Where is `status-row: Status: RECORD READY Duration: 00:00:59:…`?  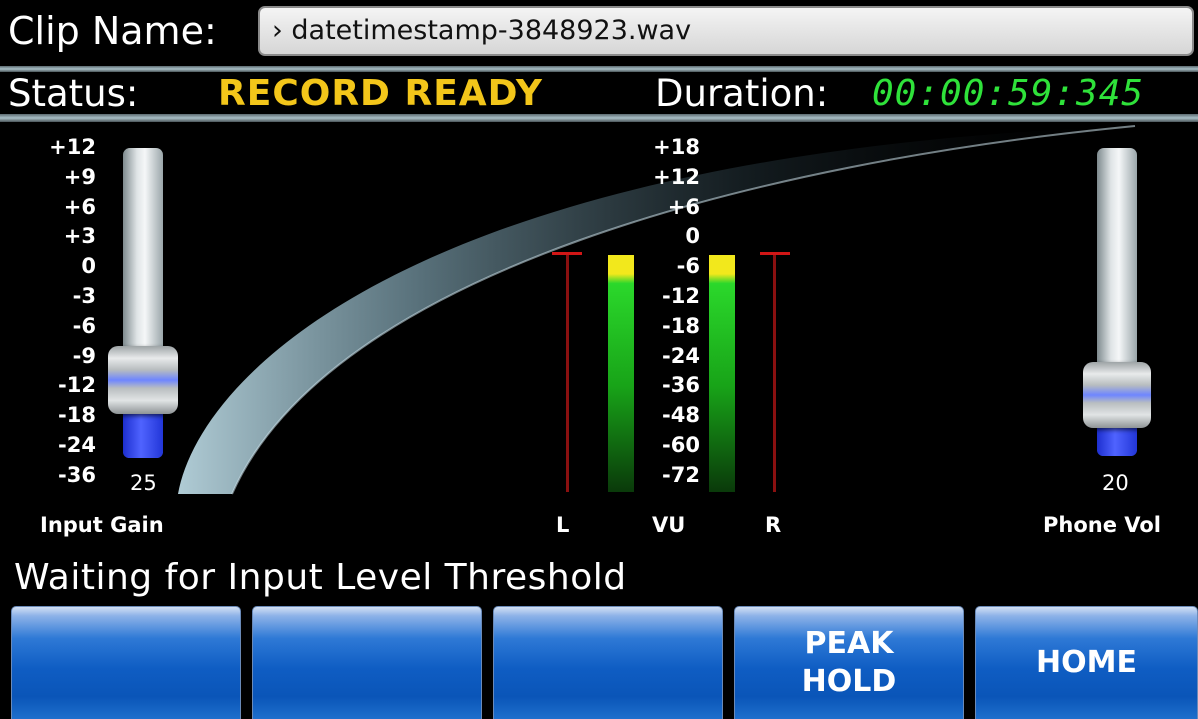 status-row: Status: RECORD READY Duration: 00:00:59:… is located at coordinates (599, 93).